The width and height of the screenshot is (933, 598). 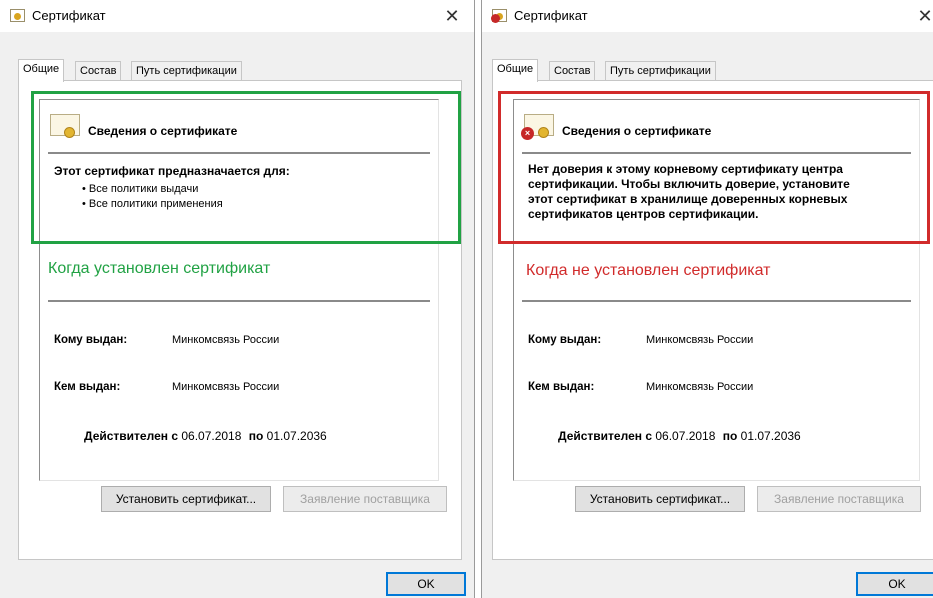 I want to click on certificate-error-icon, so click(x=499, y=16).